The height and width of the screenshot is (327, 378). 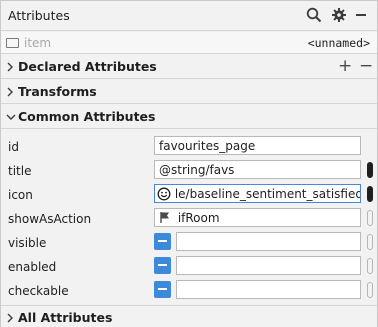 I want to click on section-transforms: Transforms, so click(x=189, y=92).